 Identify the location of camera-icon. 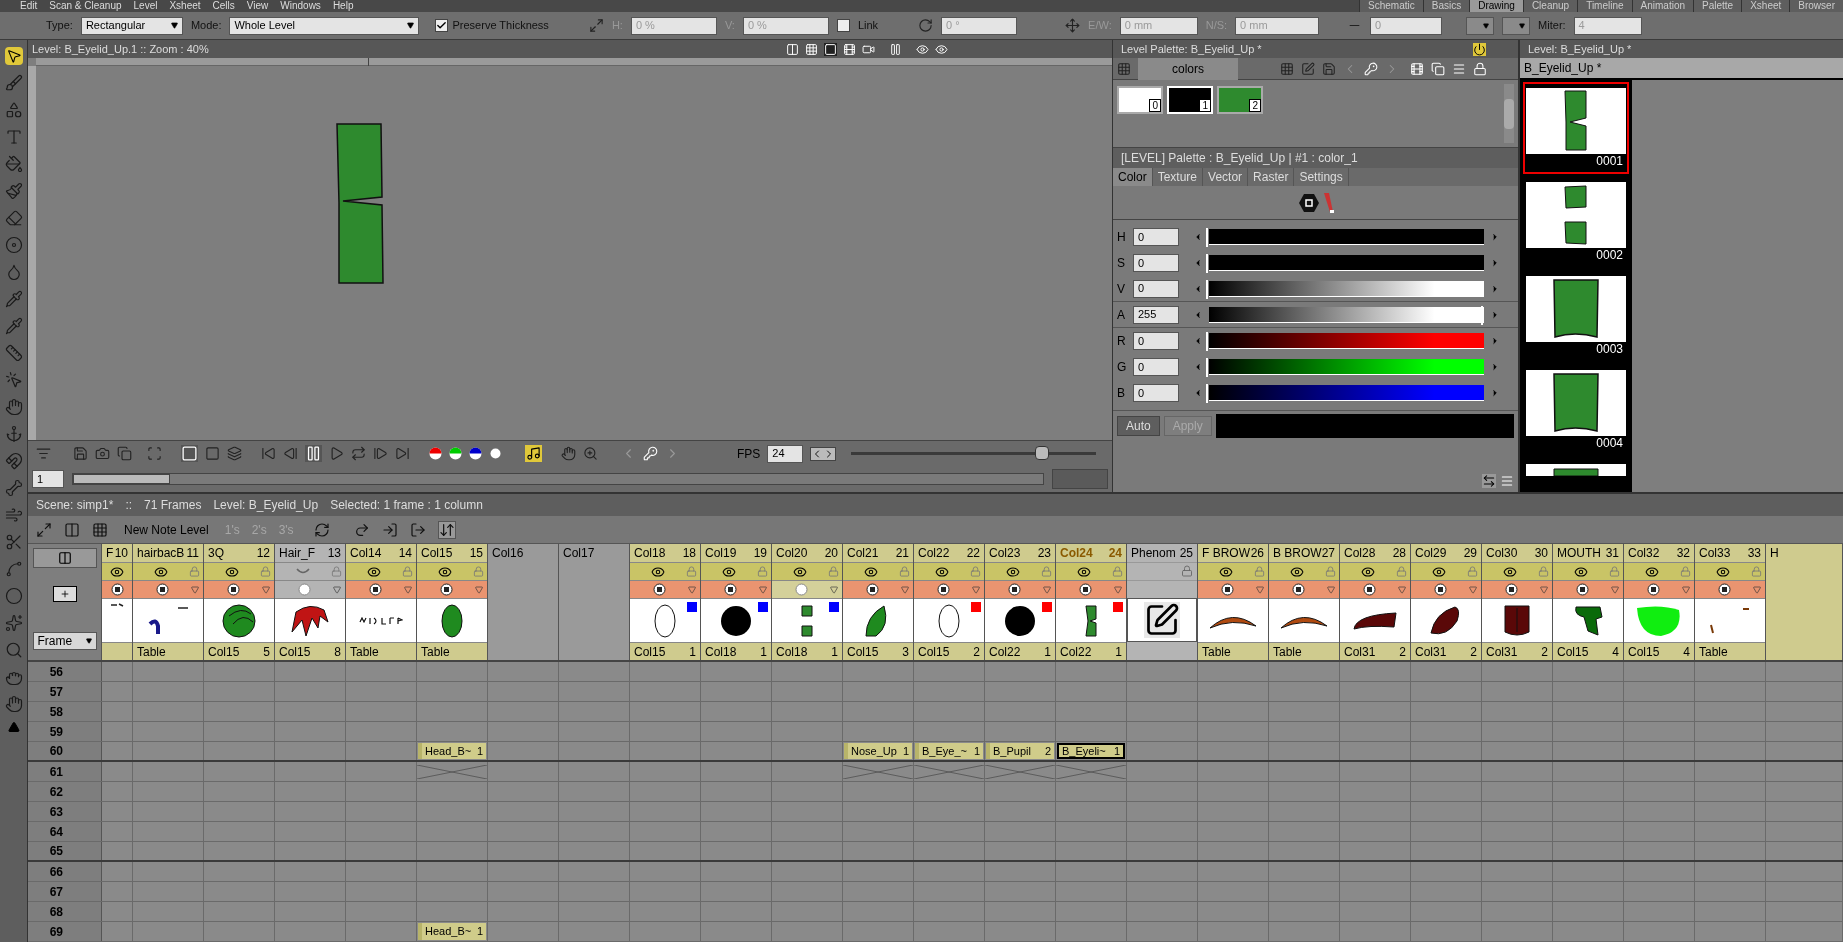
(102, 453).